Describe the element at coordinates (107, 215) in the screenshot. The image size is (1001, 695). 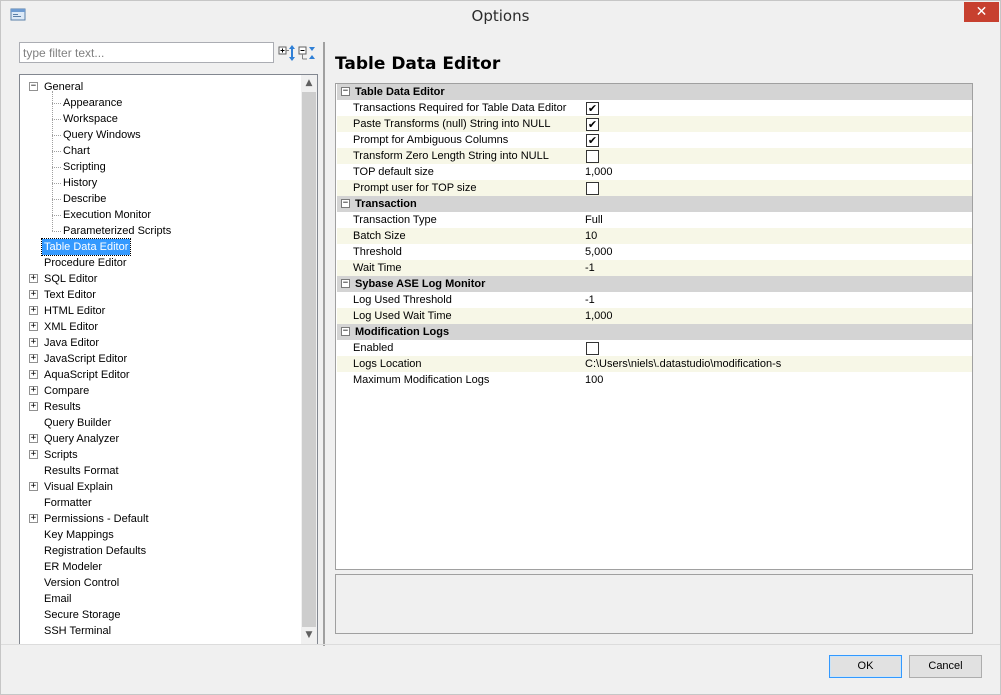
I see `tree-item-label: Execution Monitor` at that location.